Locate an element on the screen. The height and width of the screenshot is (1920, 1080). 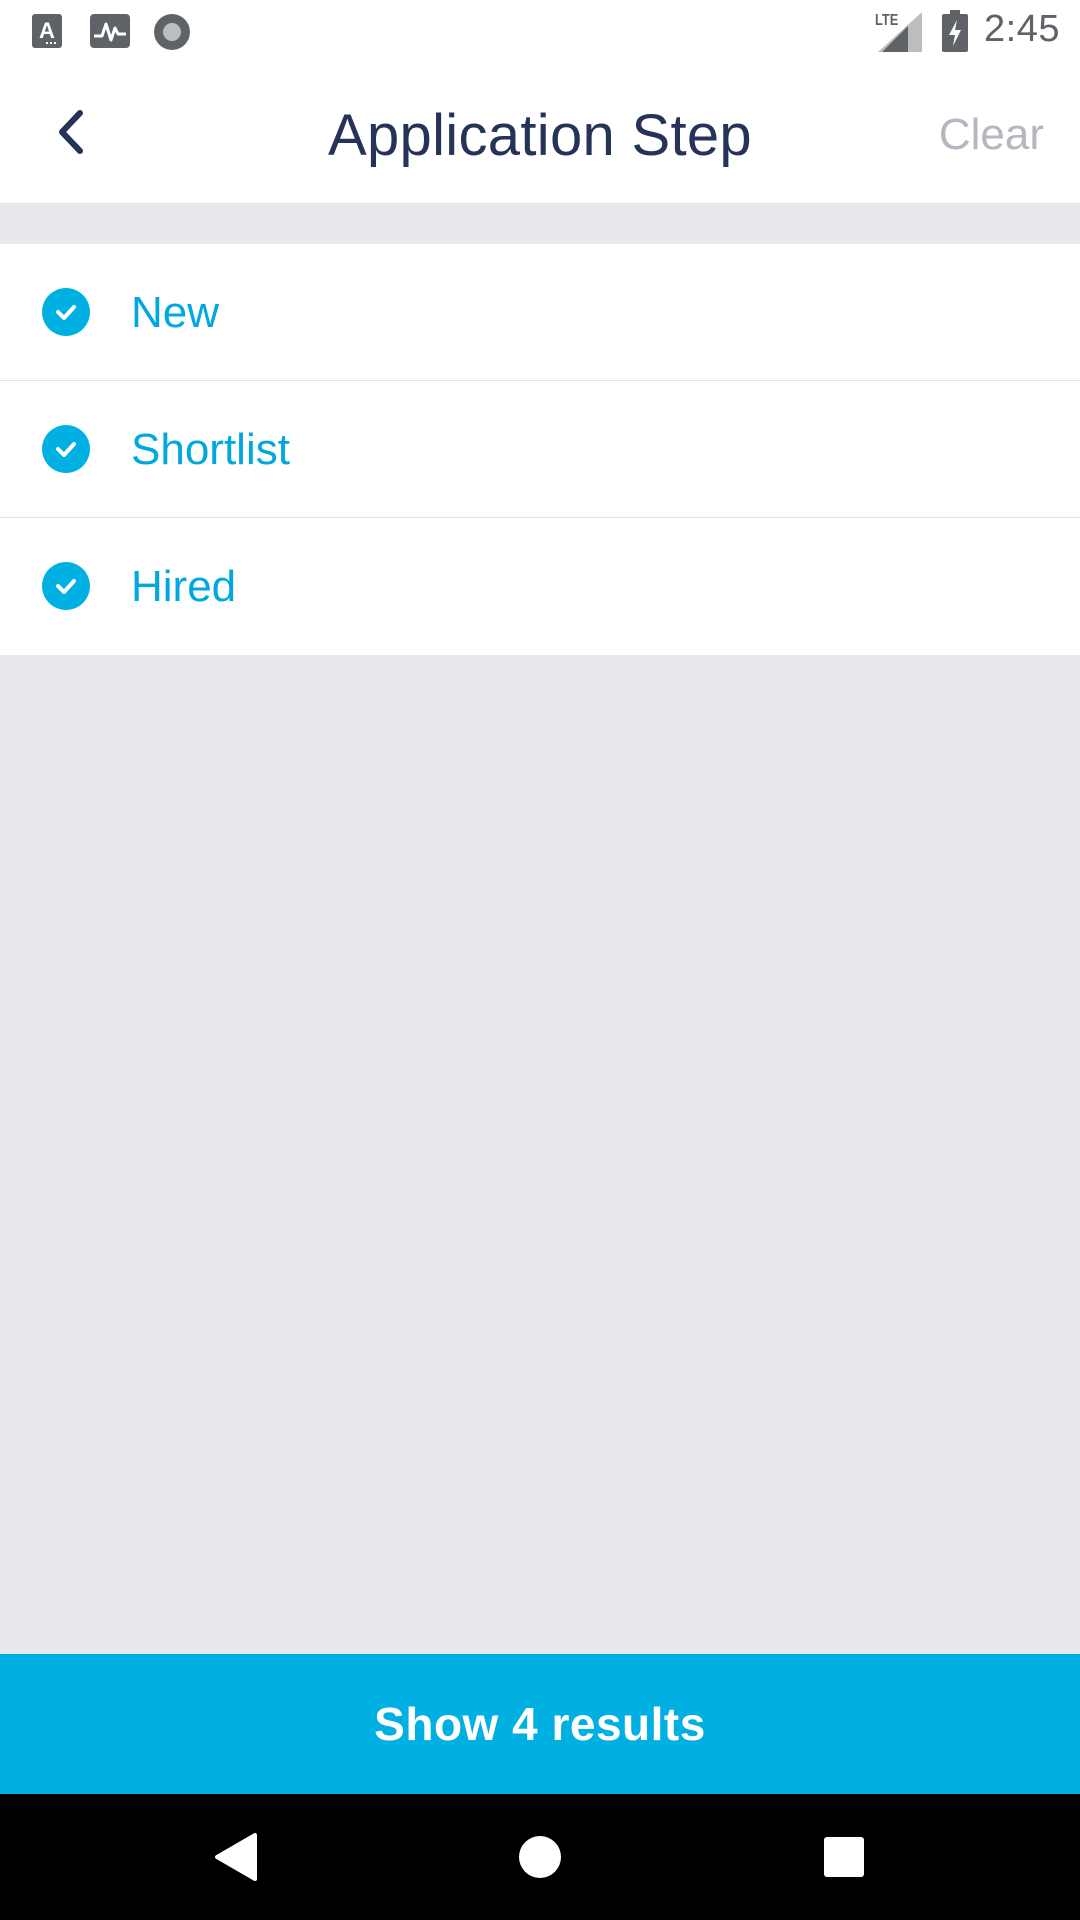
list-item-label: New is located at coordinates (175, 312).